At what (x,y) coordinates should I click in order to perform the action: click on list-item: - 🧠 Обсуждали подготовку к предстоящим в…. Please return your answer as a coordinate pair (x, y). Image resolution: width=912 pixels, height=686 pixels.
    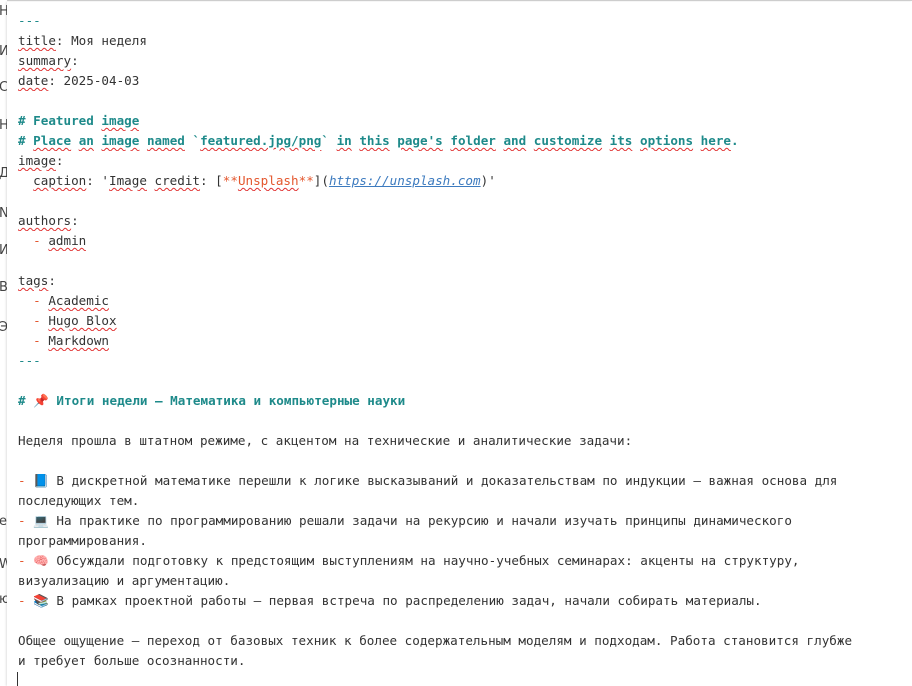
    Looking at the image, I should click on (409, 560).